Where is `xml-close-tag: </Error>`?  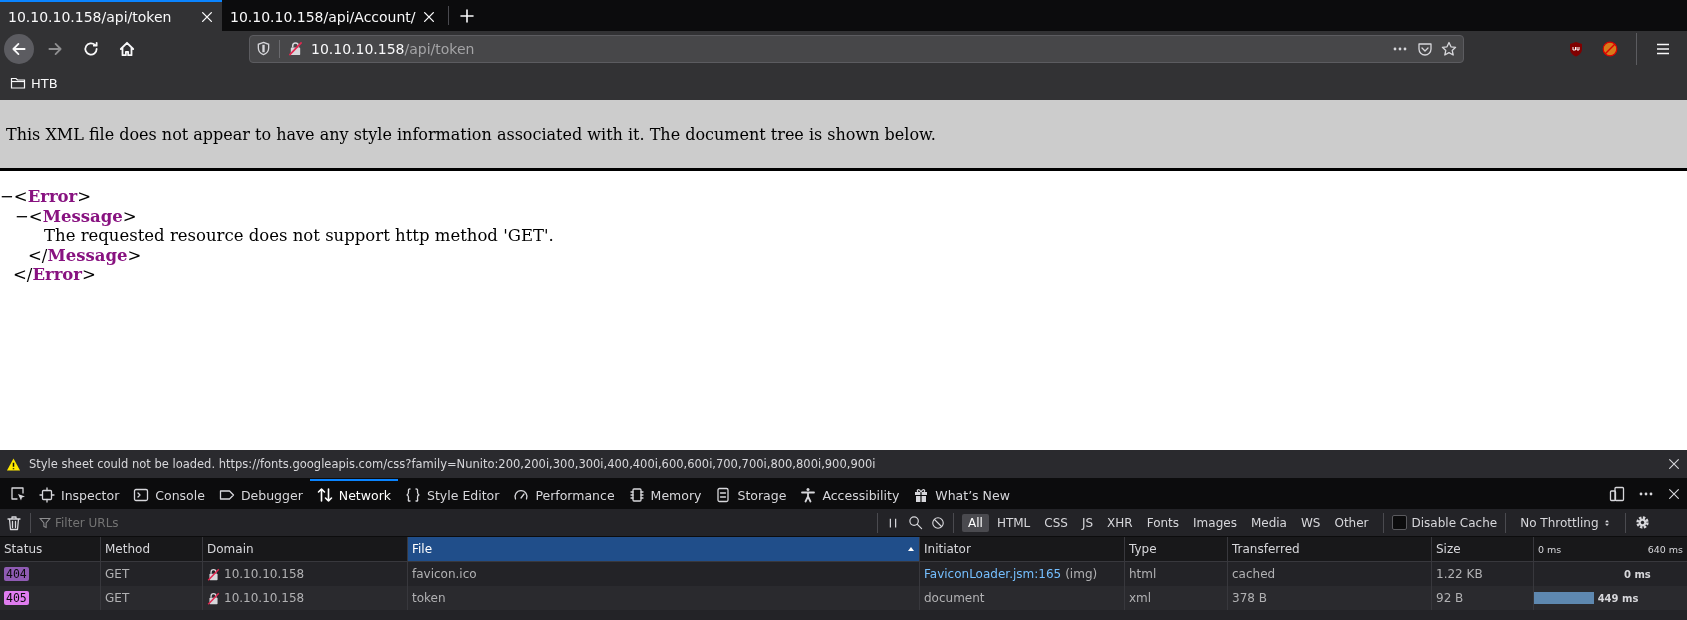
xml-close-tag: </Error> is located at coordinates (843, 275).